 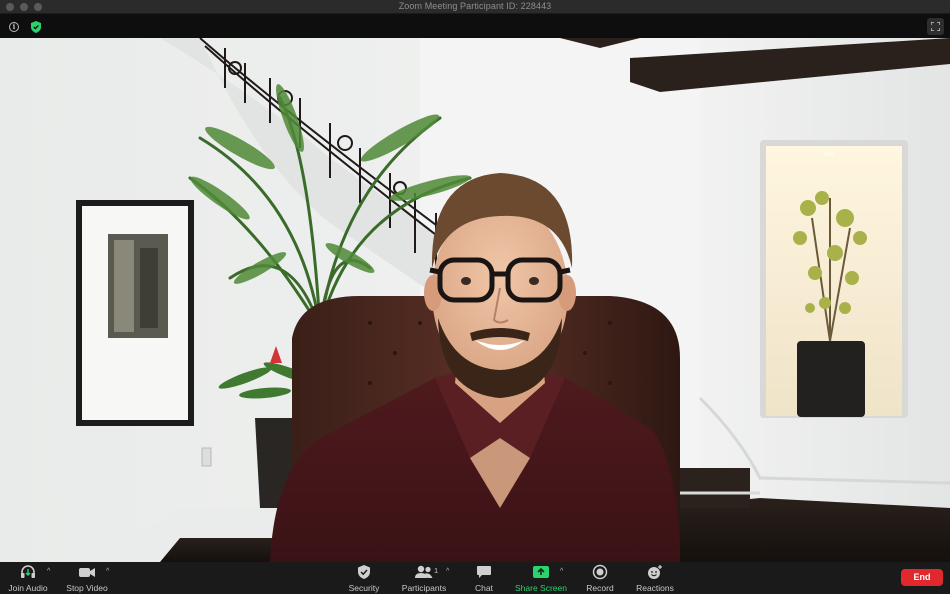 What do you see at coordinates (424, 588) in the screenshot?
I see `participants-label: Participants` at bounding box center [424, 588].